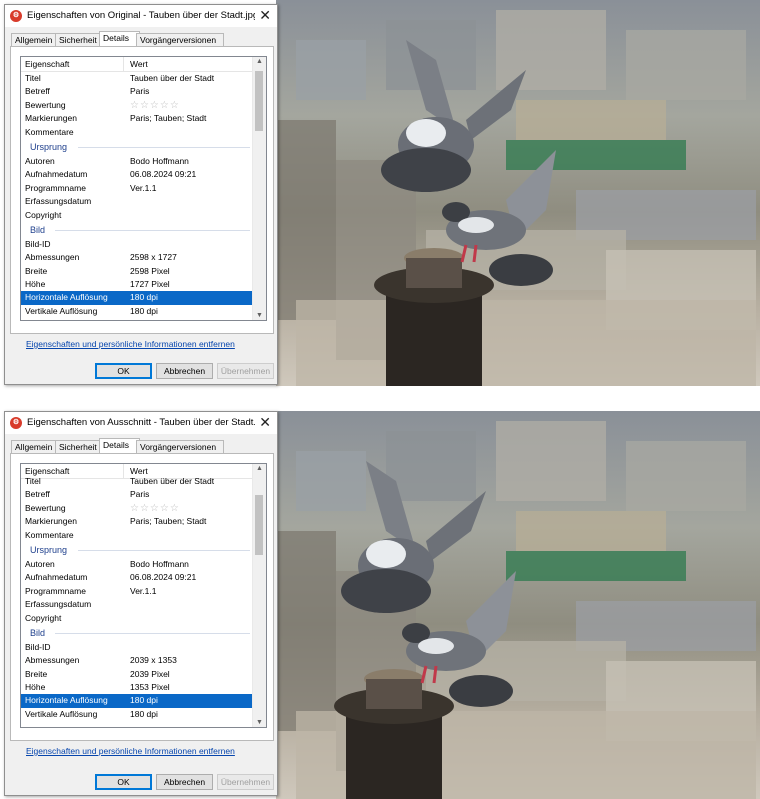 The width and height of the screenshot is (760, 799). I want to click on property-name: Titel, so click(33, 481).